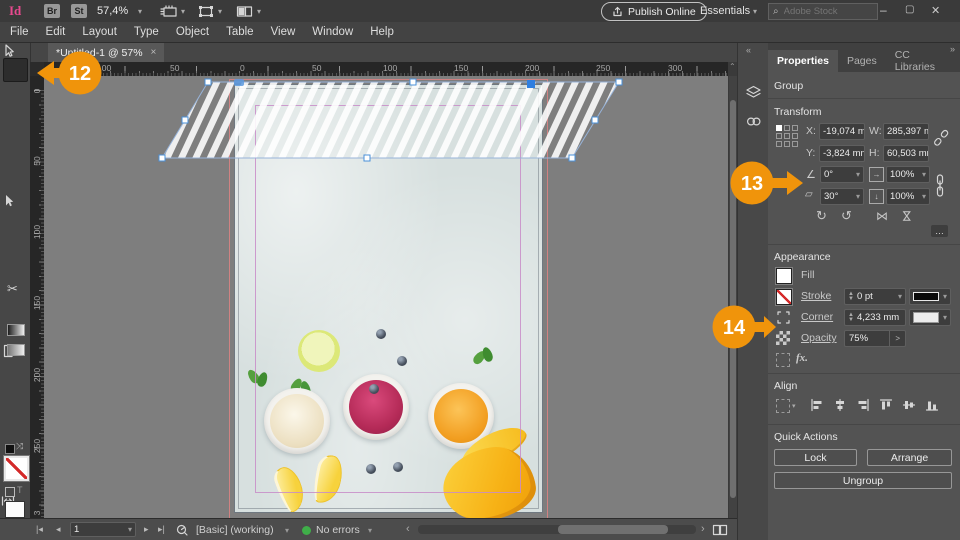 This screenshot has width=960, height=540. I want to click on stock-search-box: ⌕, so click(823, 11).